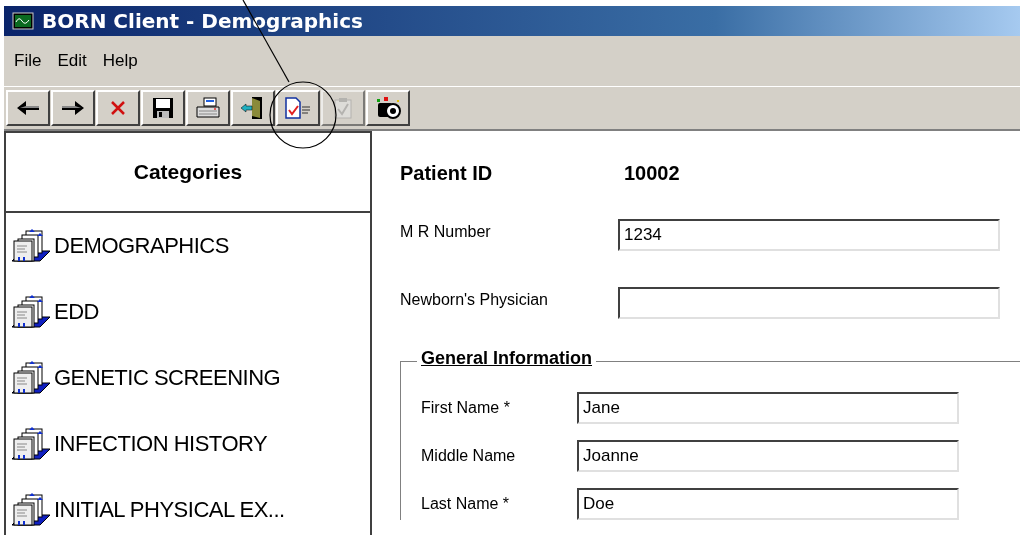 Image resolution: width=1020 pixels, height=535 pixels. I want to click on monitor-icon, so click(23, 21).